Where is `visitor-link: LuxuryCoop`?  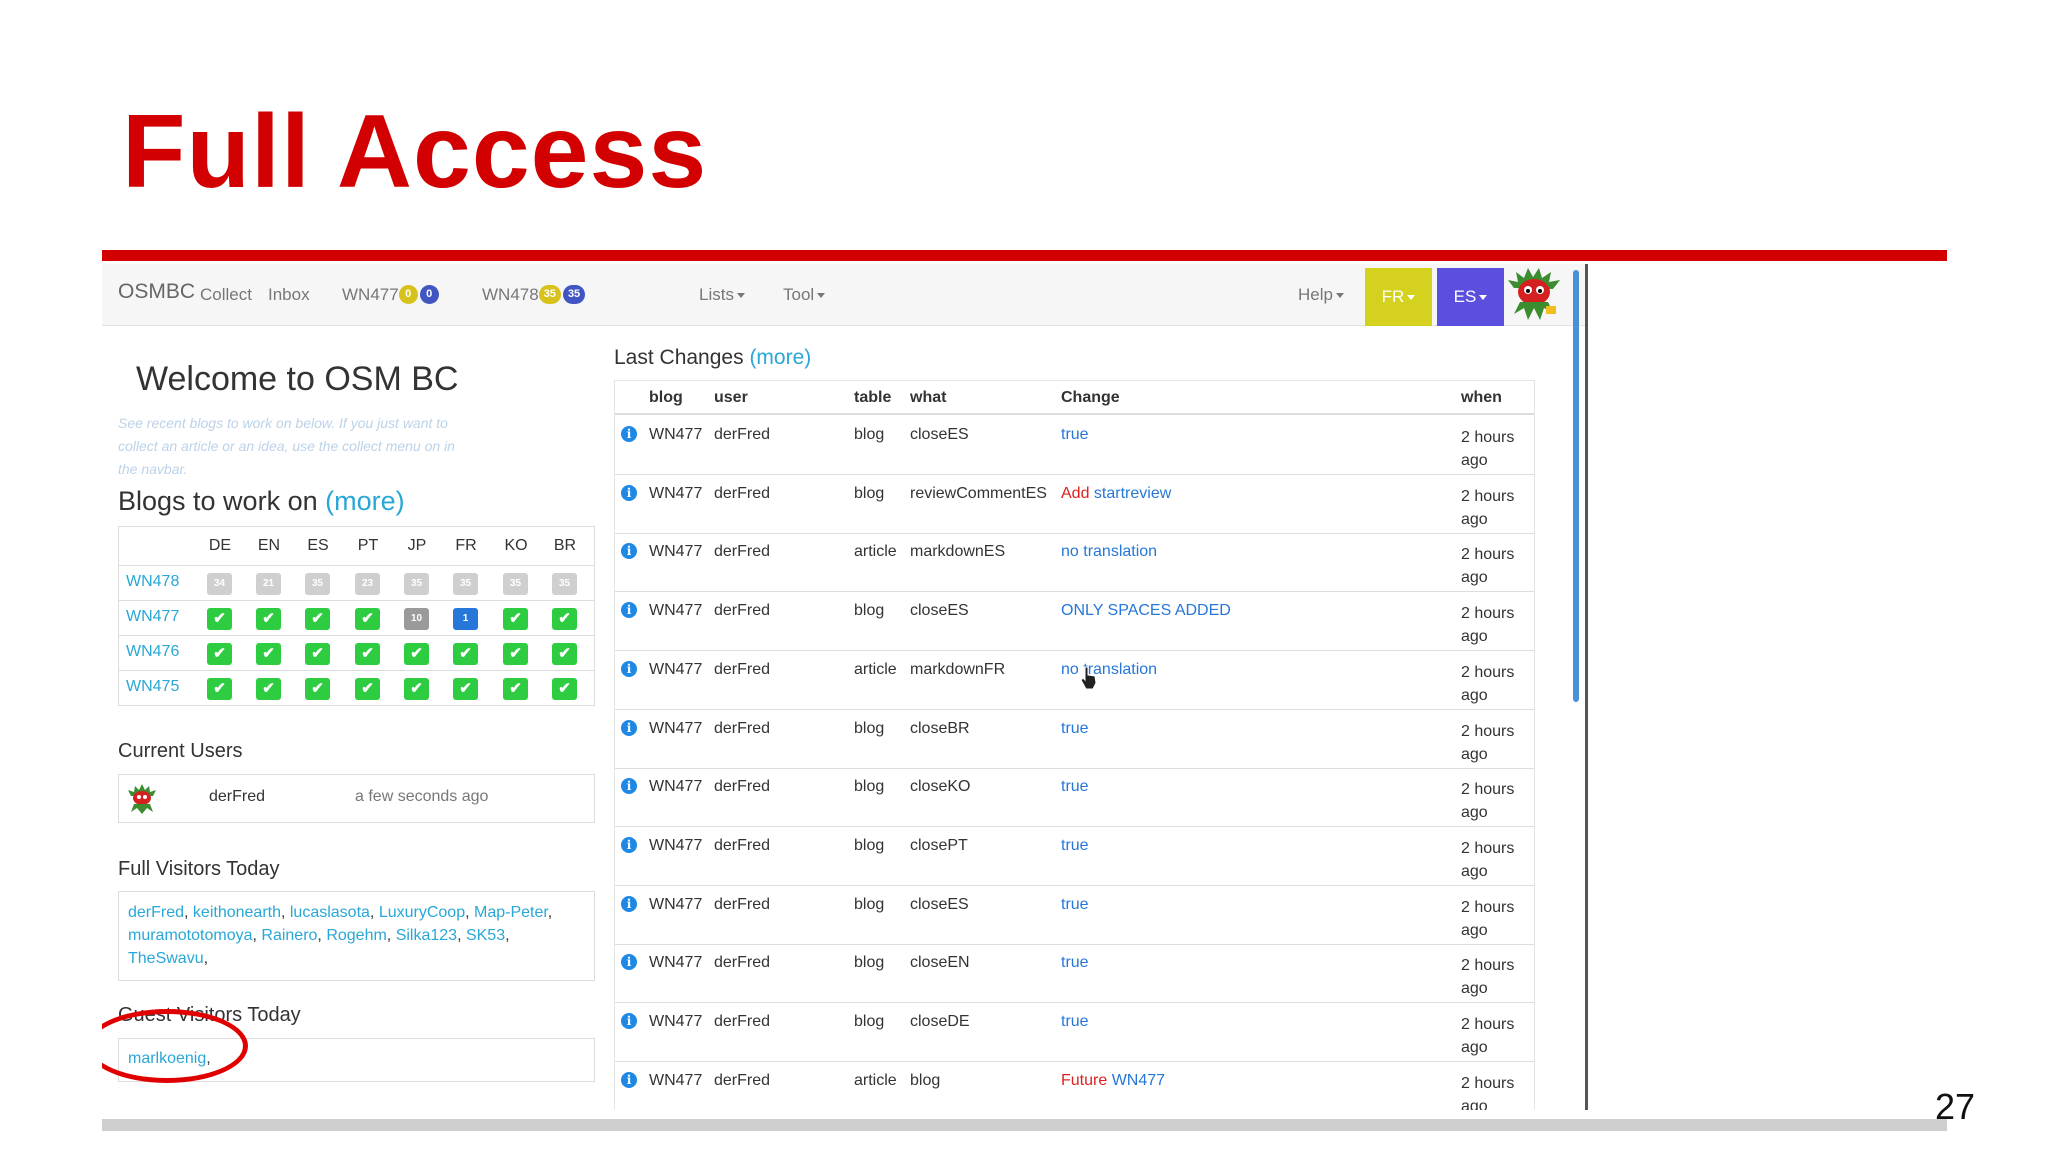
visitor-link: LuxuryCoop is located at coordinates (422, 912).